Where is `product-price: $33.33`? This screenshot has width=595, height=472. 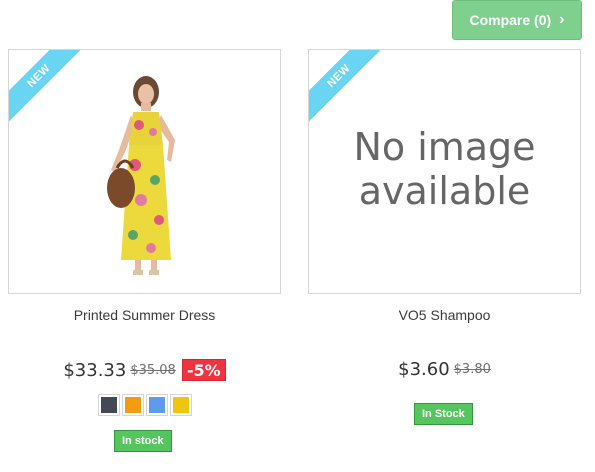 product-price: $33.33 is located at coordinates (95, 370).